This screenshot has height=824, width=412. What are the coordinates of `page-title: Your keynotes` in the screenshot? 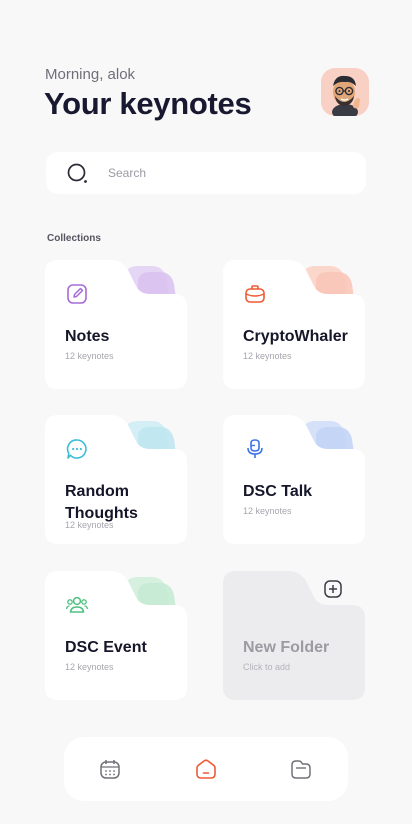 It's located at (148, 103).